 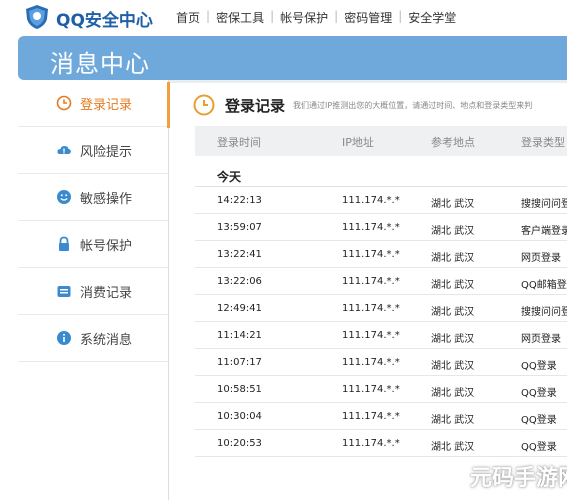 I want to click on watermark: 元码手游网, so click(x=518, y=478).